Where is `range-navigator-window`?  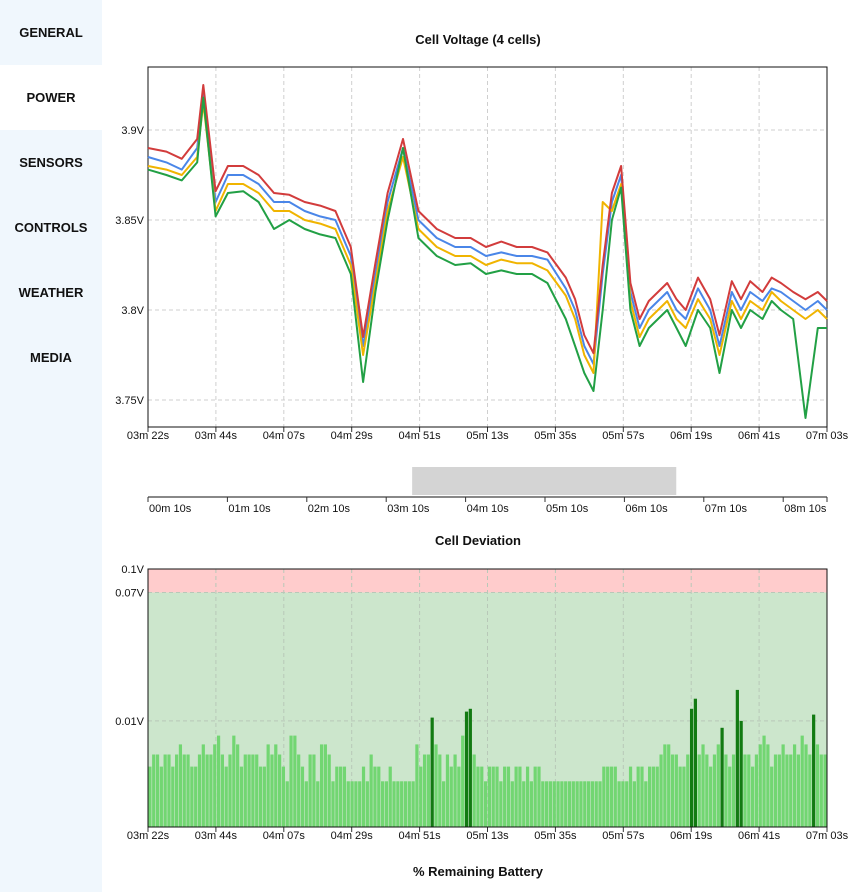 range-navigator-window is located at coordinates (544, 481).